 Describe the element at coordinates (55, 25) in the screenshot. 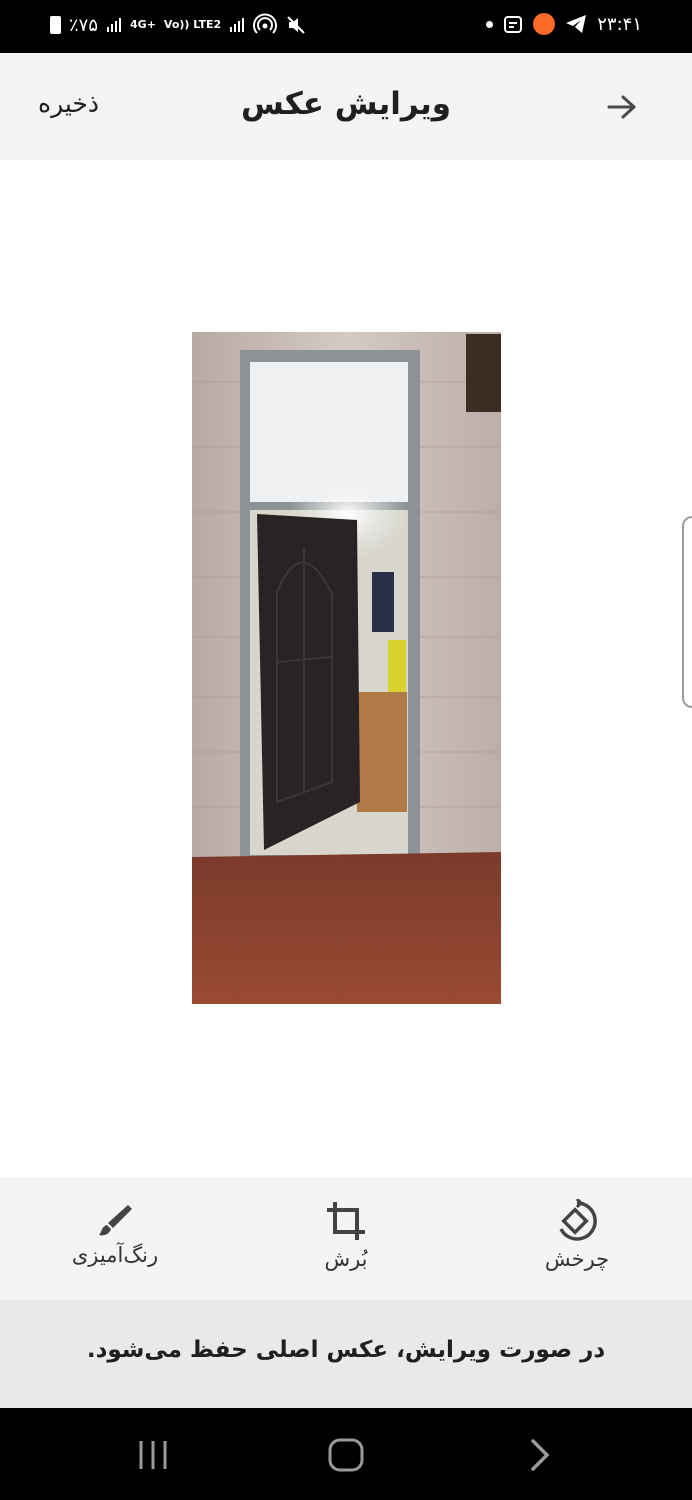

I see `battery-icon` at that location.